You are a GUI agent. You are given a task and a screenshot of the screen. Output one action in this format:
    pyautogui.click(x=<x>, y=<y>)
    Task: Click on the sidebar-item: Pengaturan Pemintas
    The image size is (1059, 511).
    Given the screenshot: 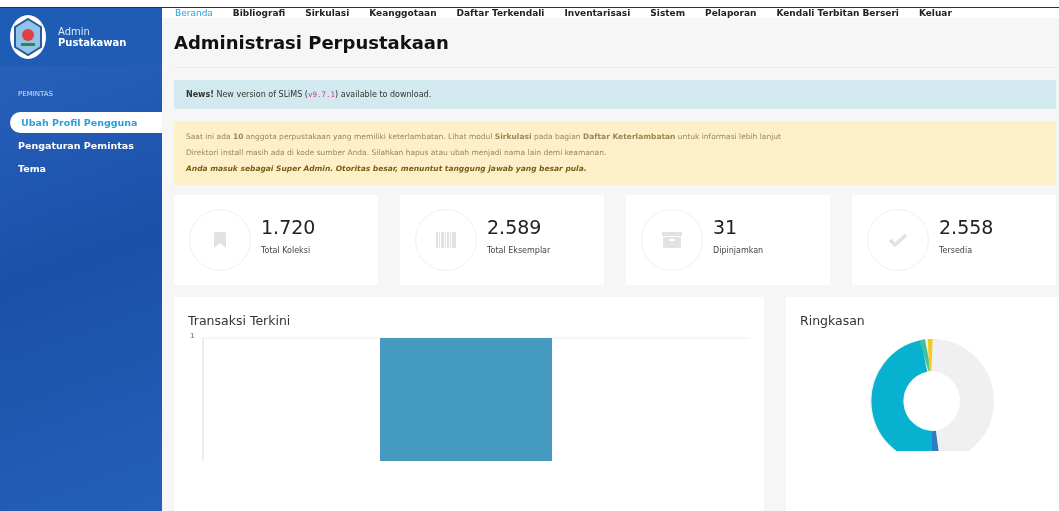 What is the action you would take?
    pyautogui.click(x=81, y=145)
    